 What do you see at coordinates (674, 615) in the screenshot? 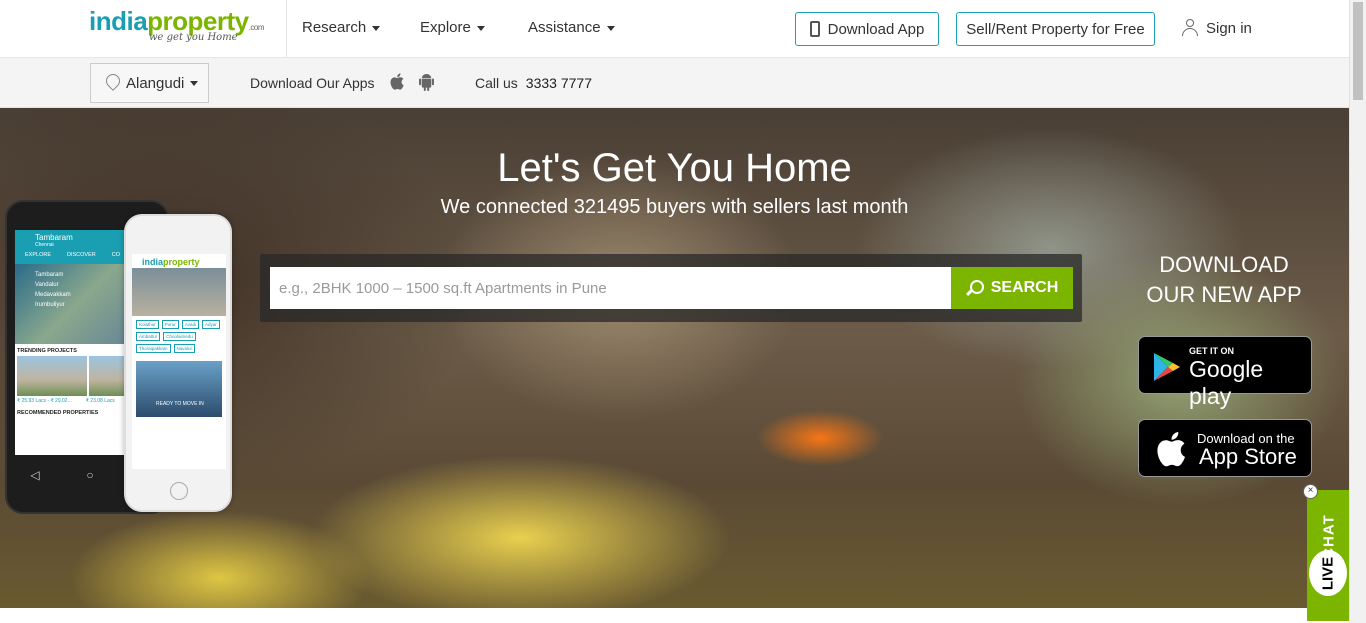
I see `page-bottom` at bounding box center [674, 615].